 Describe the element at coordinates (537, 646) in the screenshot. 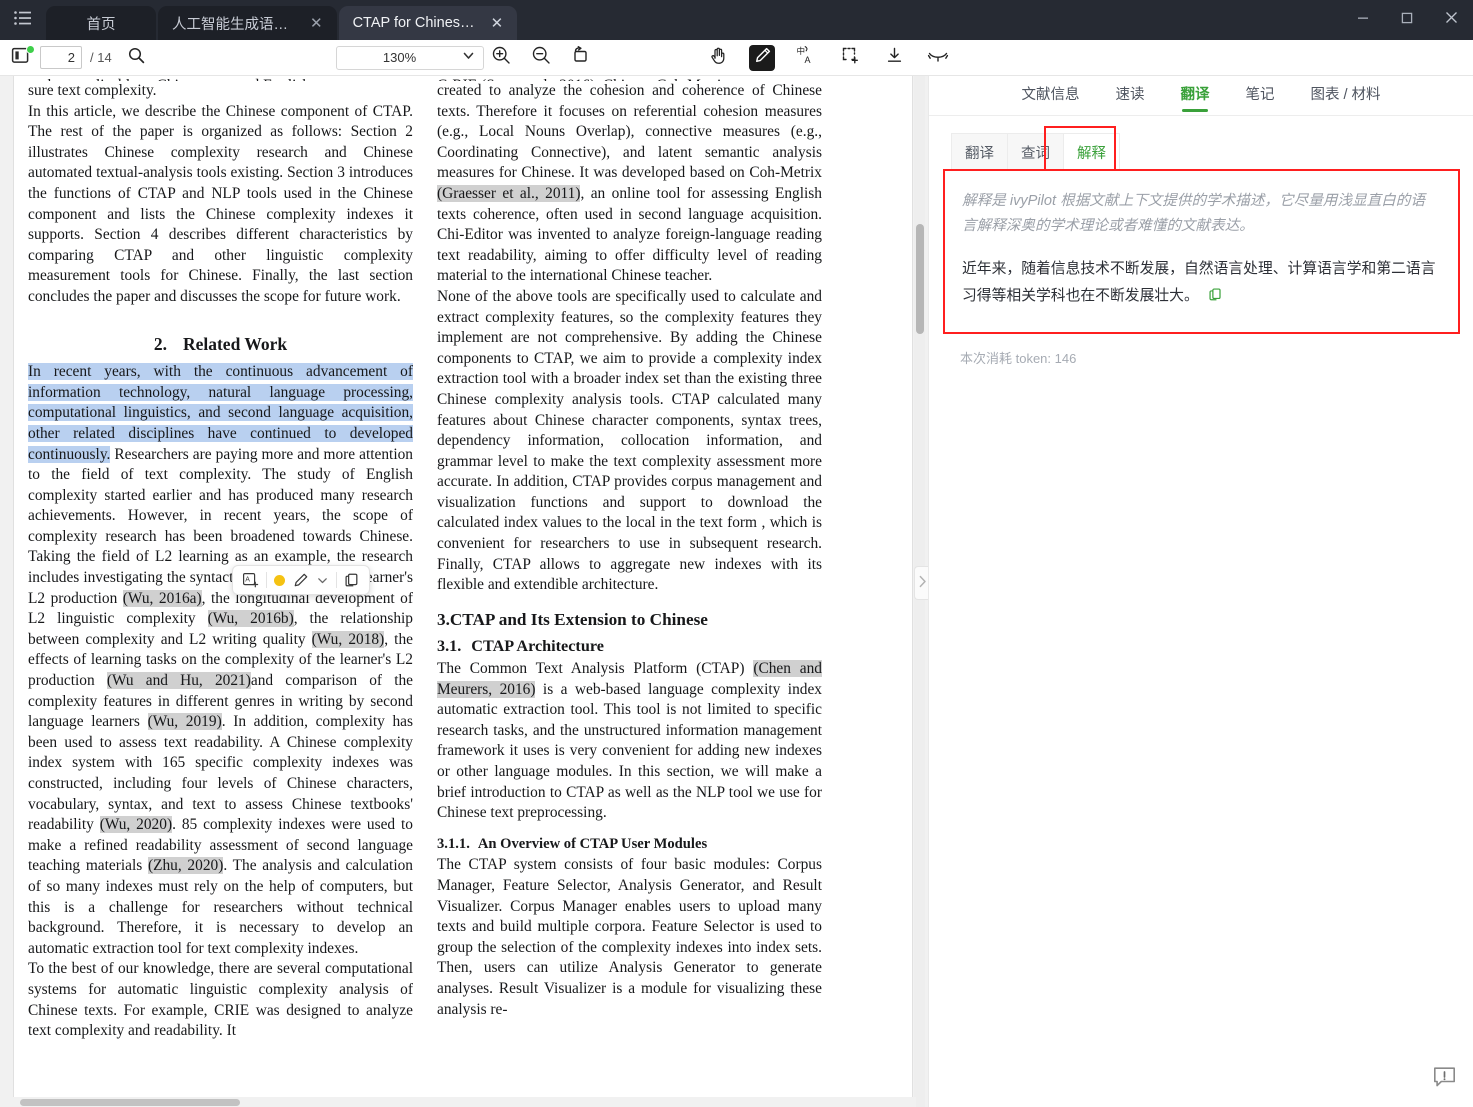

I see `heading-text: CTAP Architecture` at that location.